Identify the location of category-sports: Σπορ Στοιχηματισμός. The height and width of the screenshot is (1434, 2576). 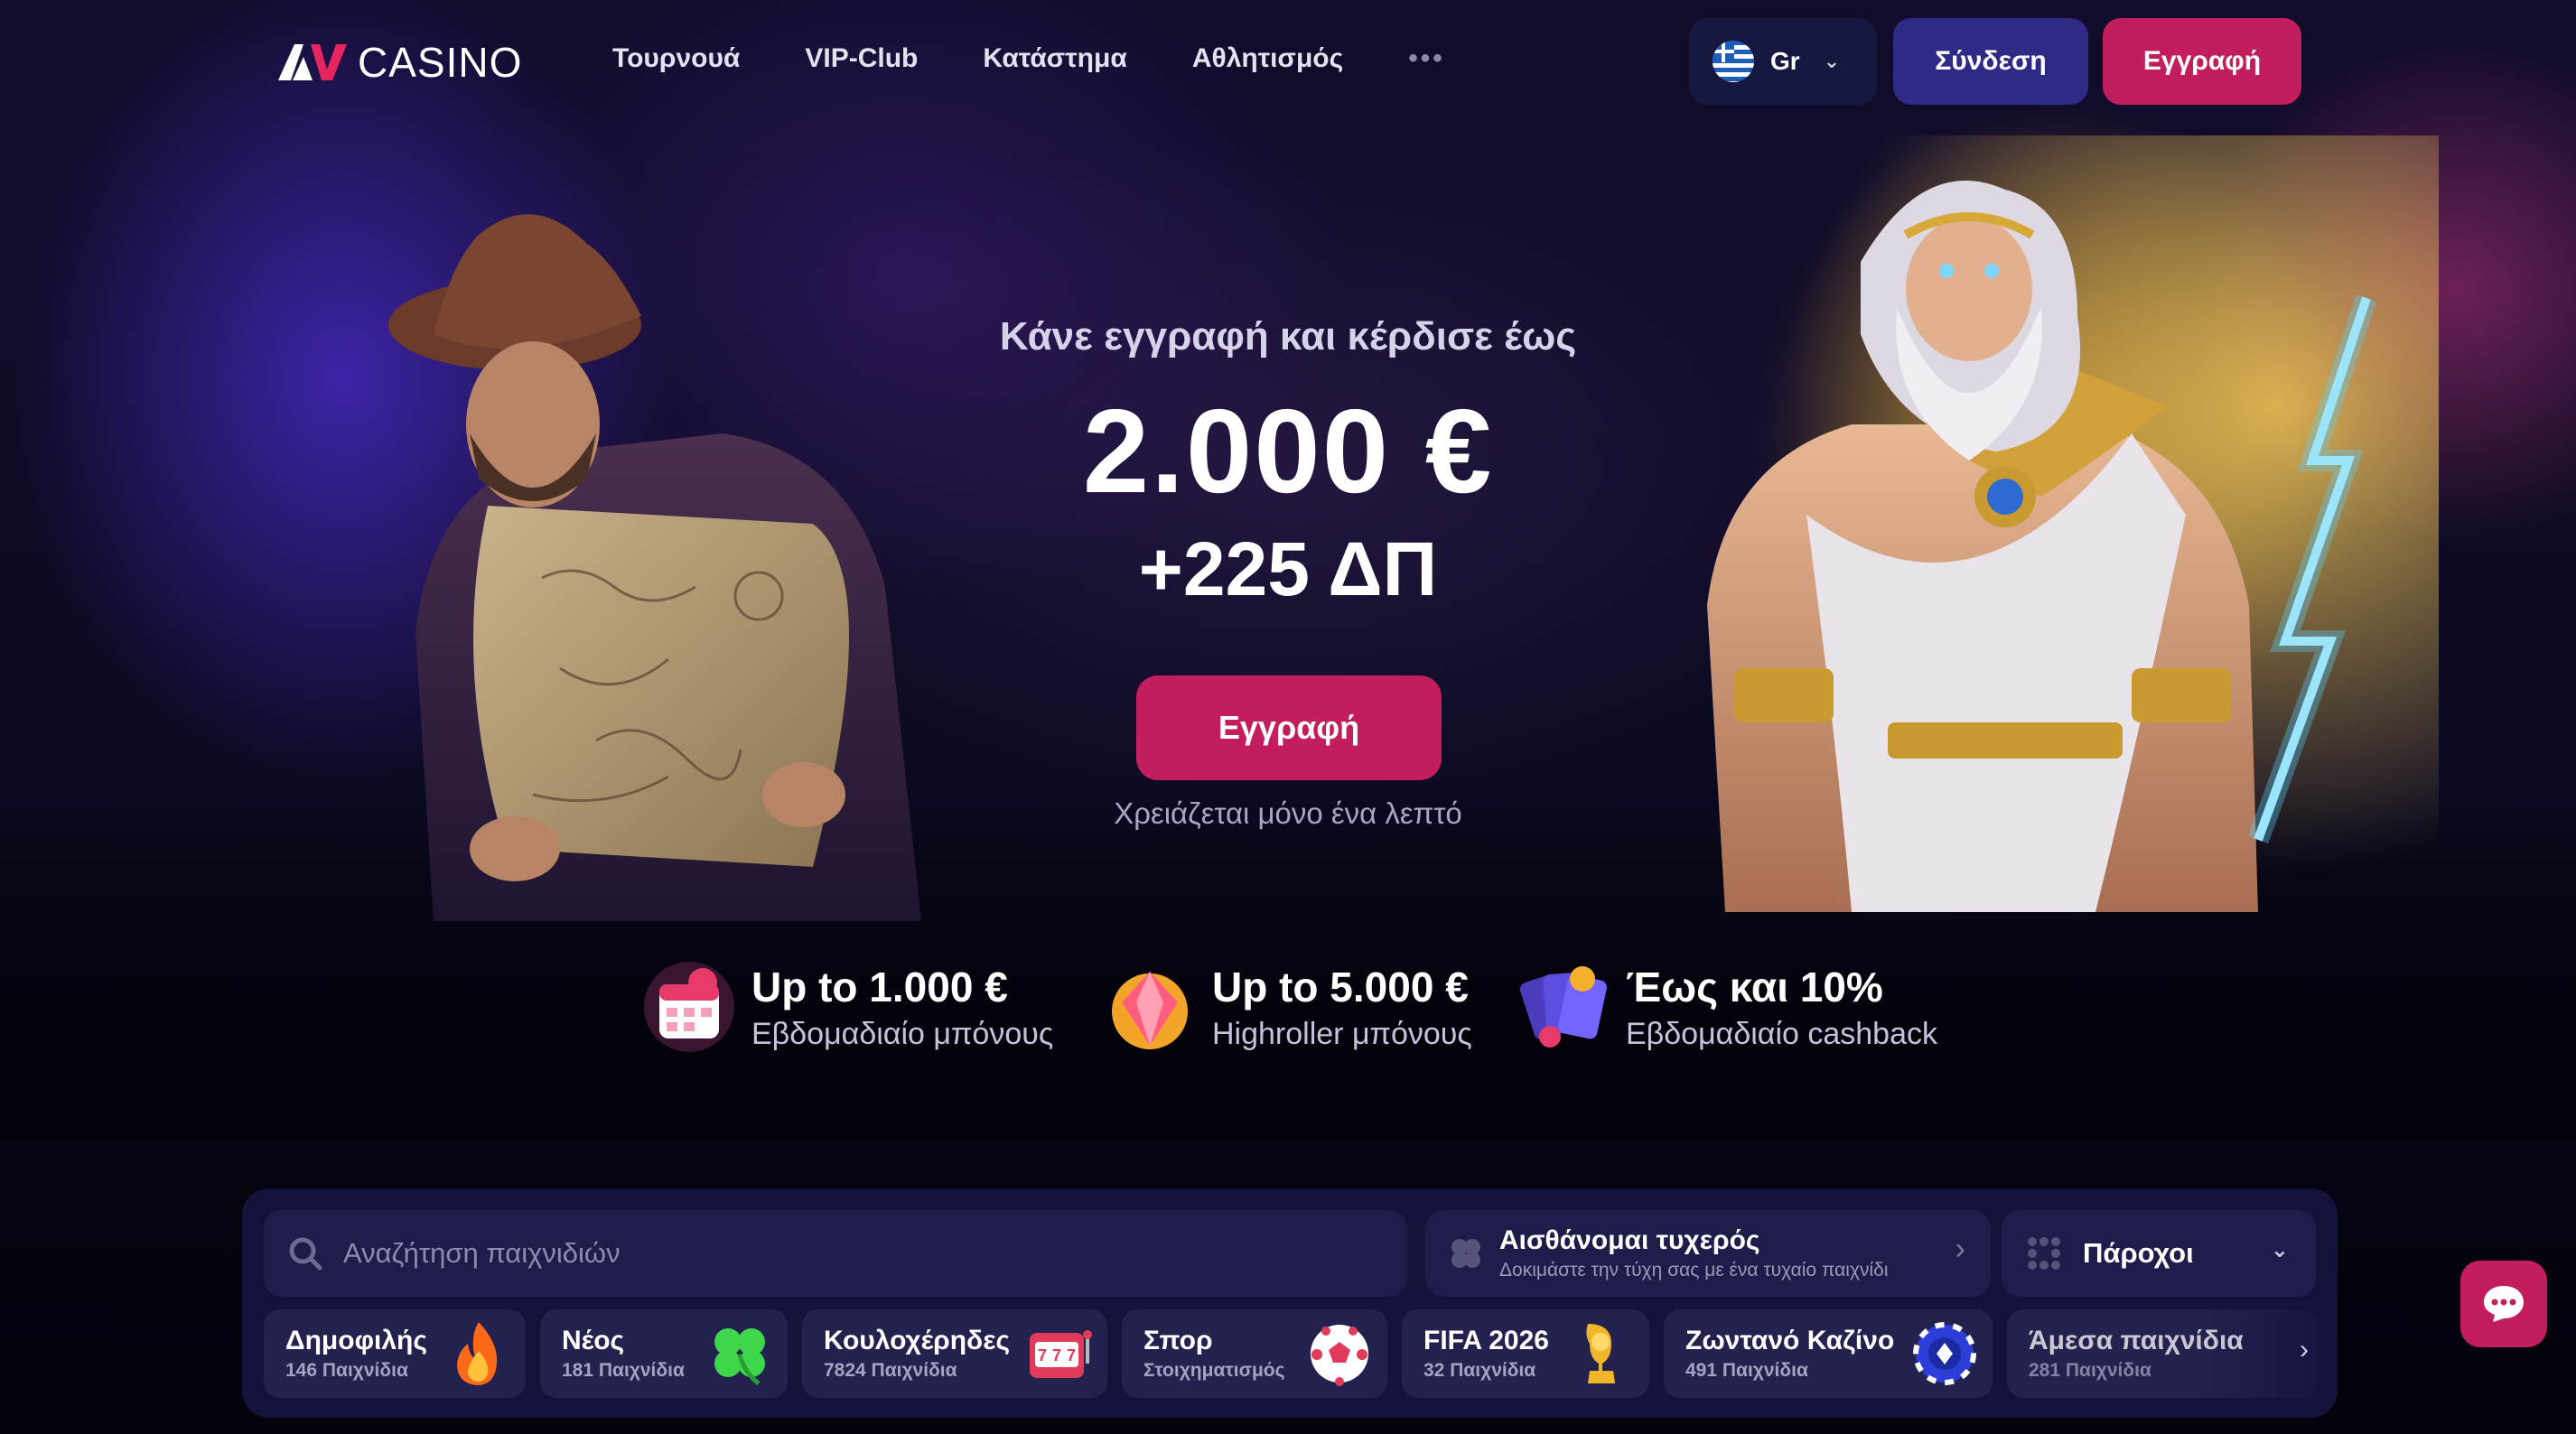
(1254, 1353).